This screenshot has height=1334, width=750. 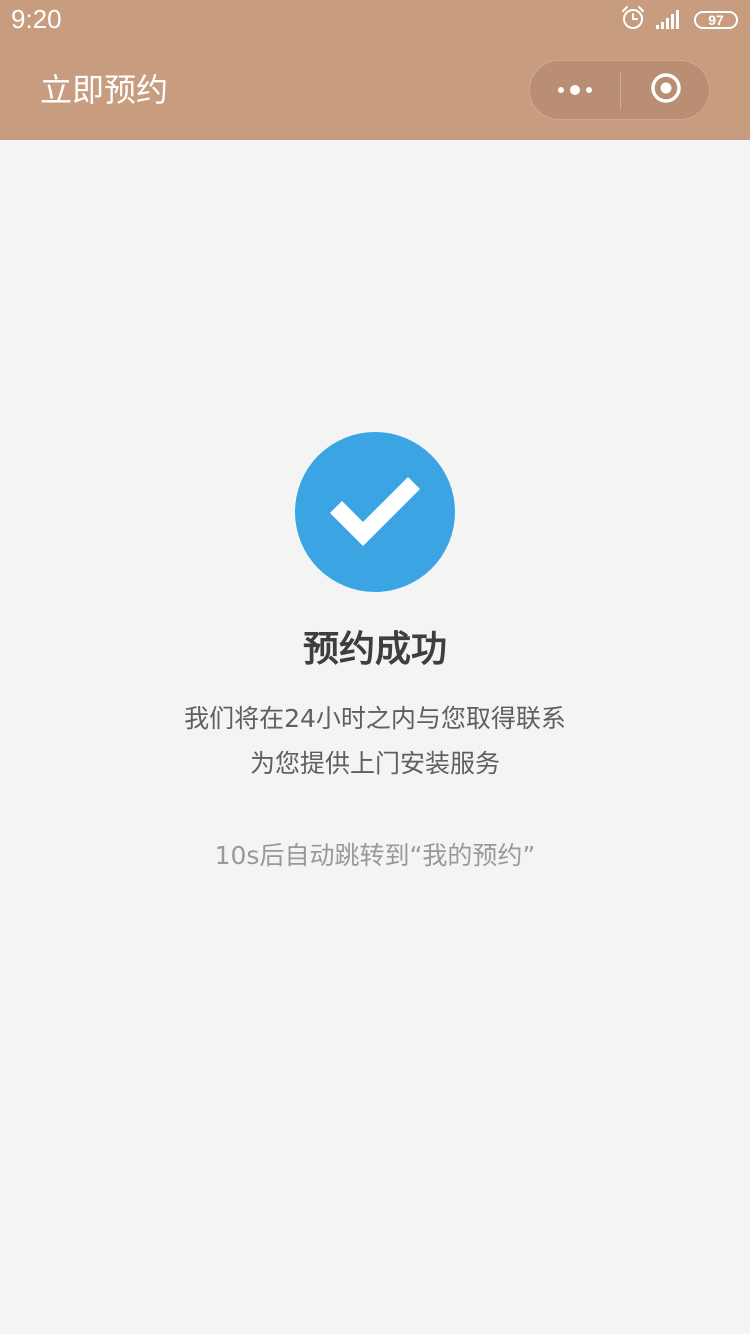 What do you see at coordinates (374, 649) in the screenshot?
I see `success-title: 预约成功` at bounding box center [374, 649].